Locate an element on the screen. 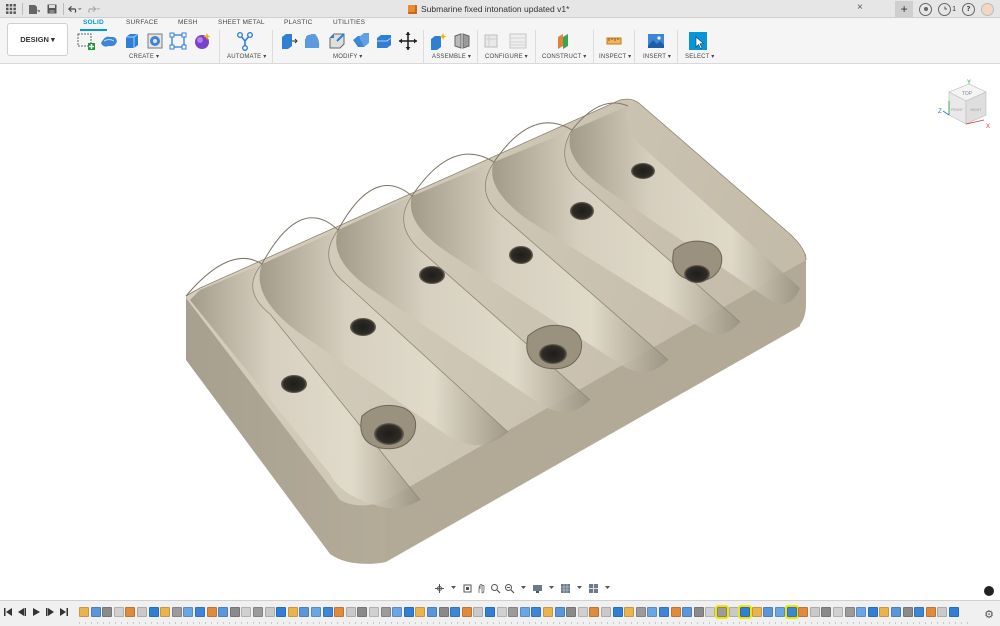 This screenshot has width=1000, height=626. avatar is located at coordinates (987, 9).